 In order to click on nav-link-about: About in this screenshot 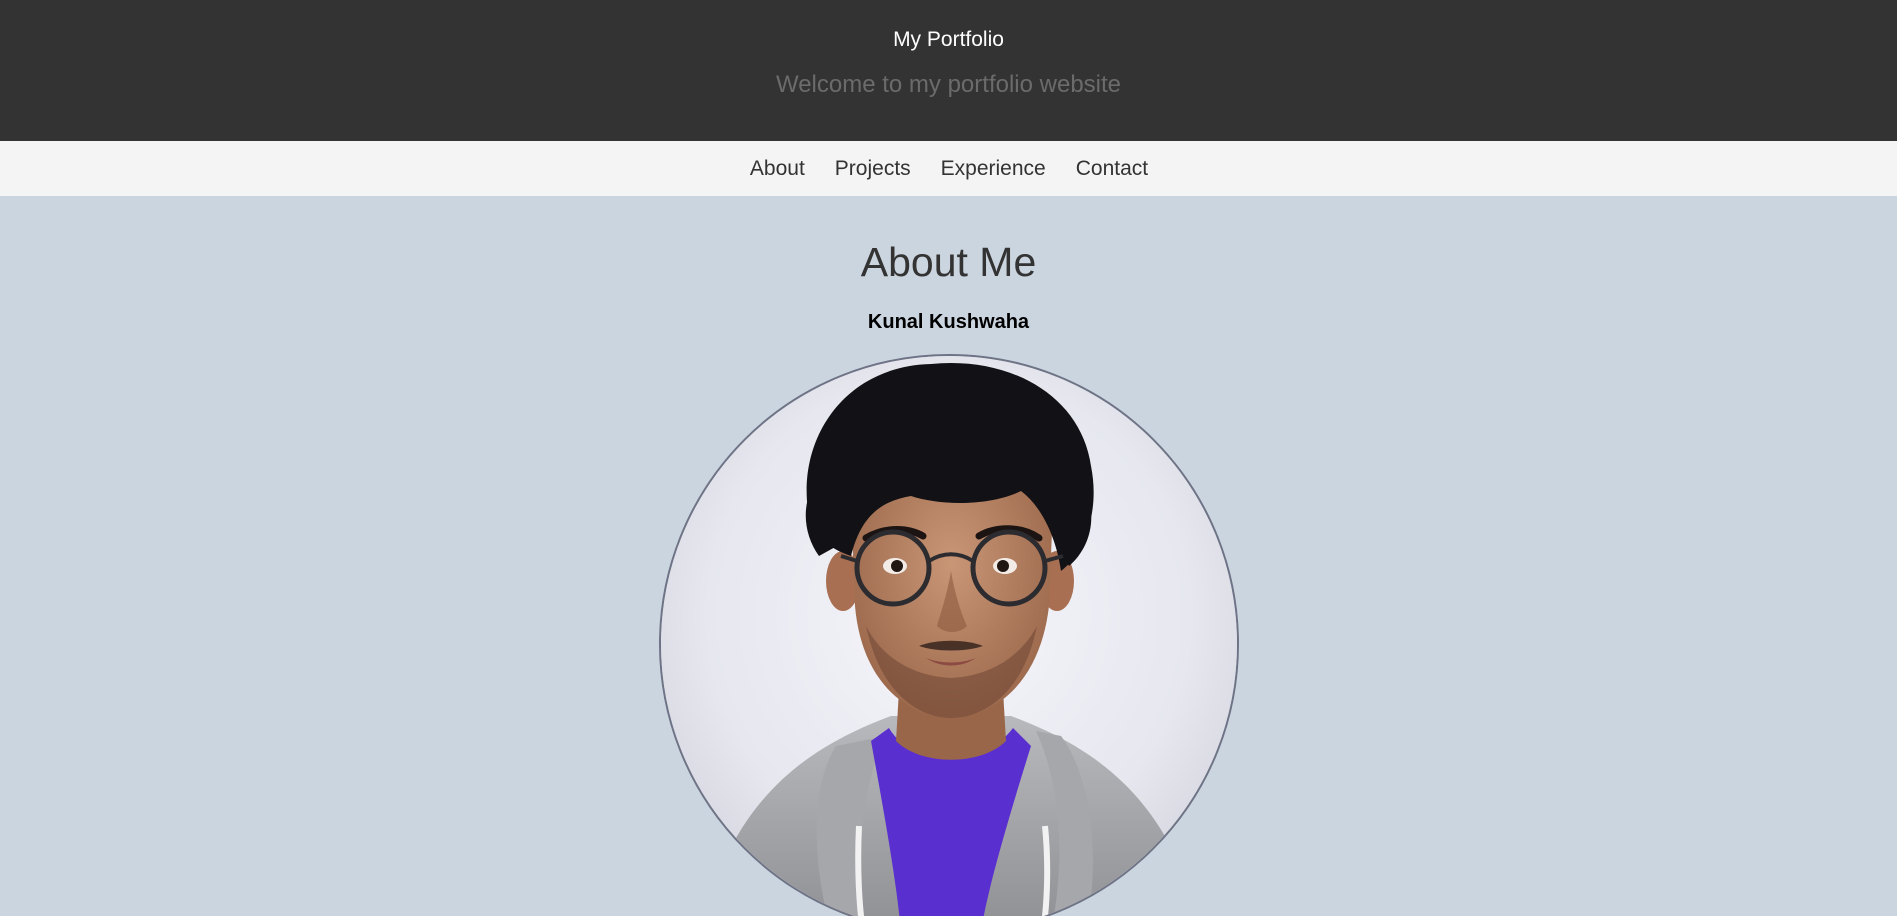, I will do `click(777, 169)`.